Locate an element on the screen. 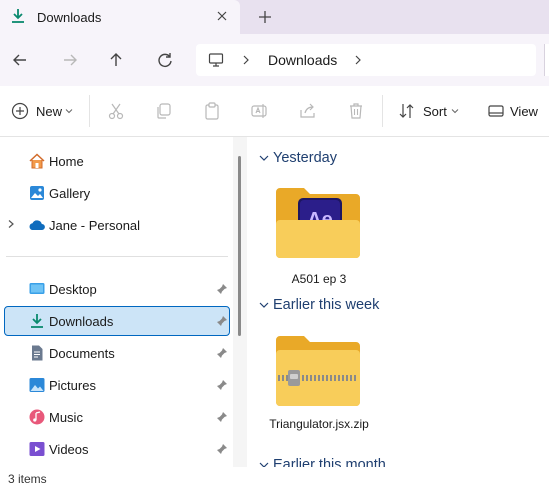 The width and height of the screenshot is (549, 486). back-arrow-icon is located at coordinates (20, 60).